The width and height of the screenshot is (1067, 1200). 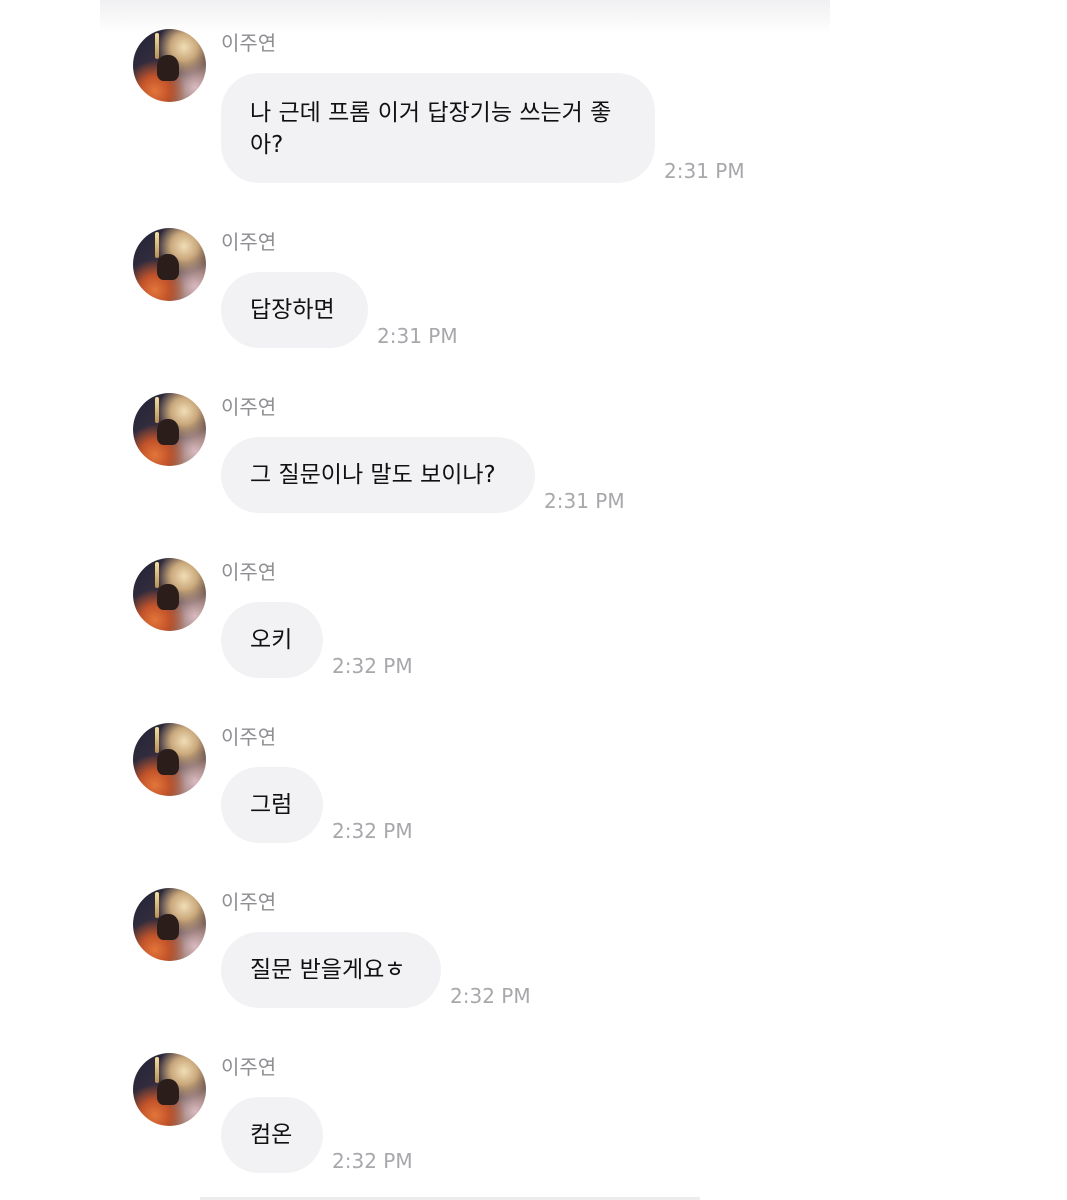 I want to click on message-bubble: 컴온, so click(x=272, y=1135).